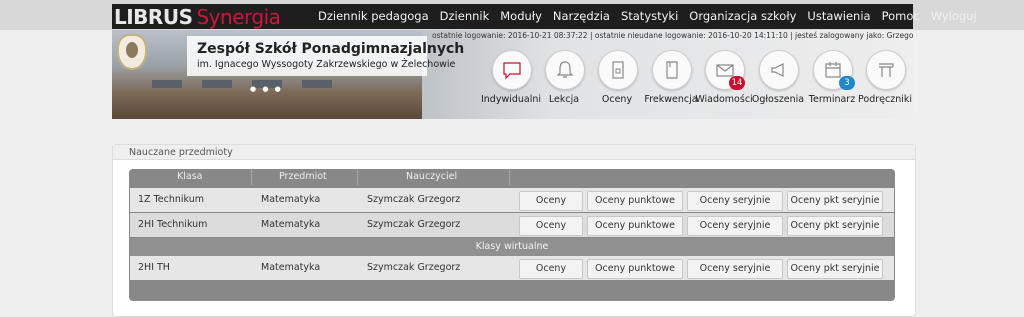 The height and width of the screenshot is (317, 1024). Describe the element at coordinates (171, 199) in the screenshot. I see `cell-klasa: 1Z Technikum` at that location.